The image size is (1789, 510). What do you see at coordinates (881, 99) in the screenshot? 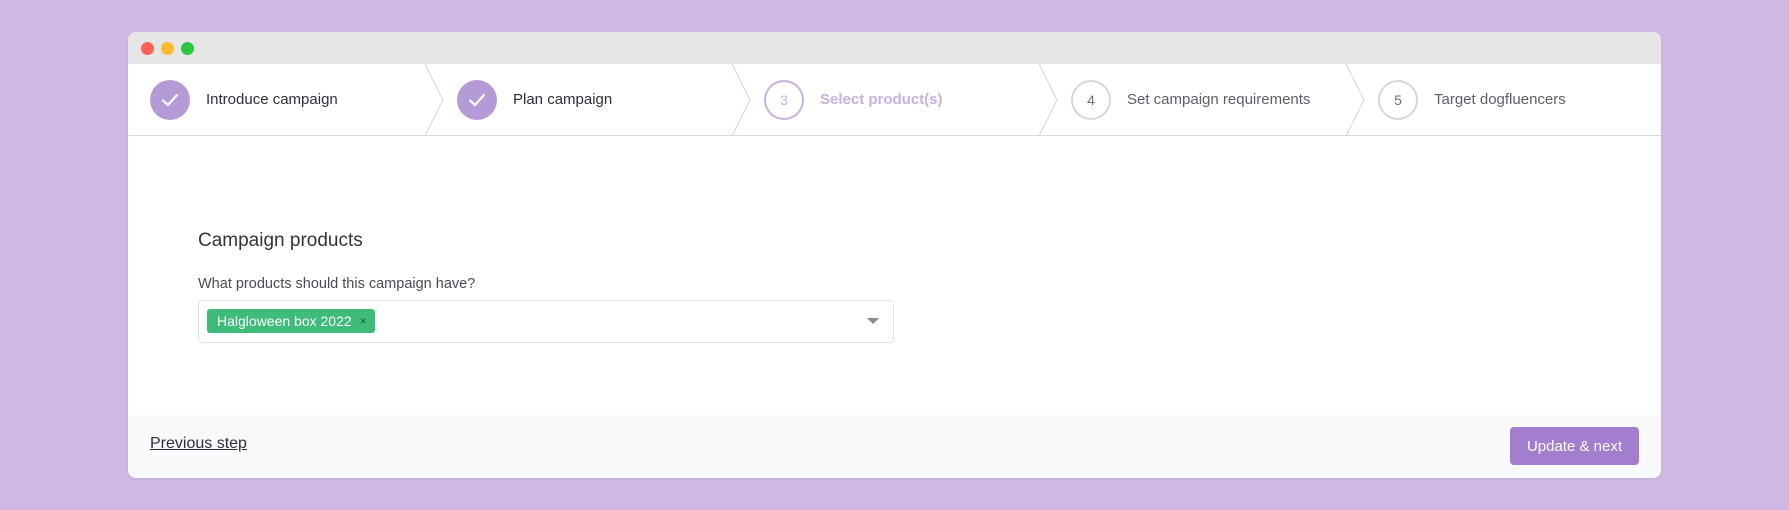
I see `step-label: Select product(s)` at bounding box center [881, 99].